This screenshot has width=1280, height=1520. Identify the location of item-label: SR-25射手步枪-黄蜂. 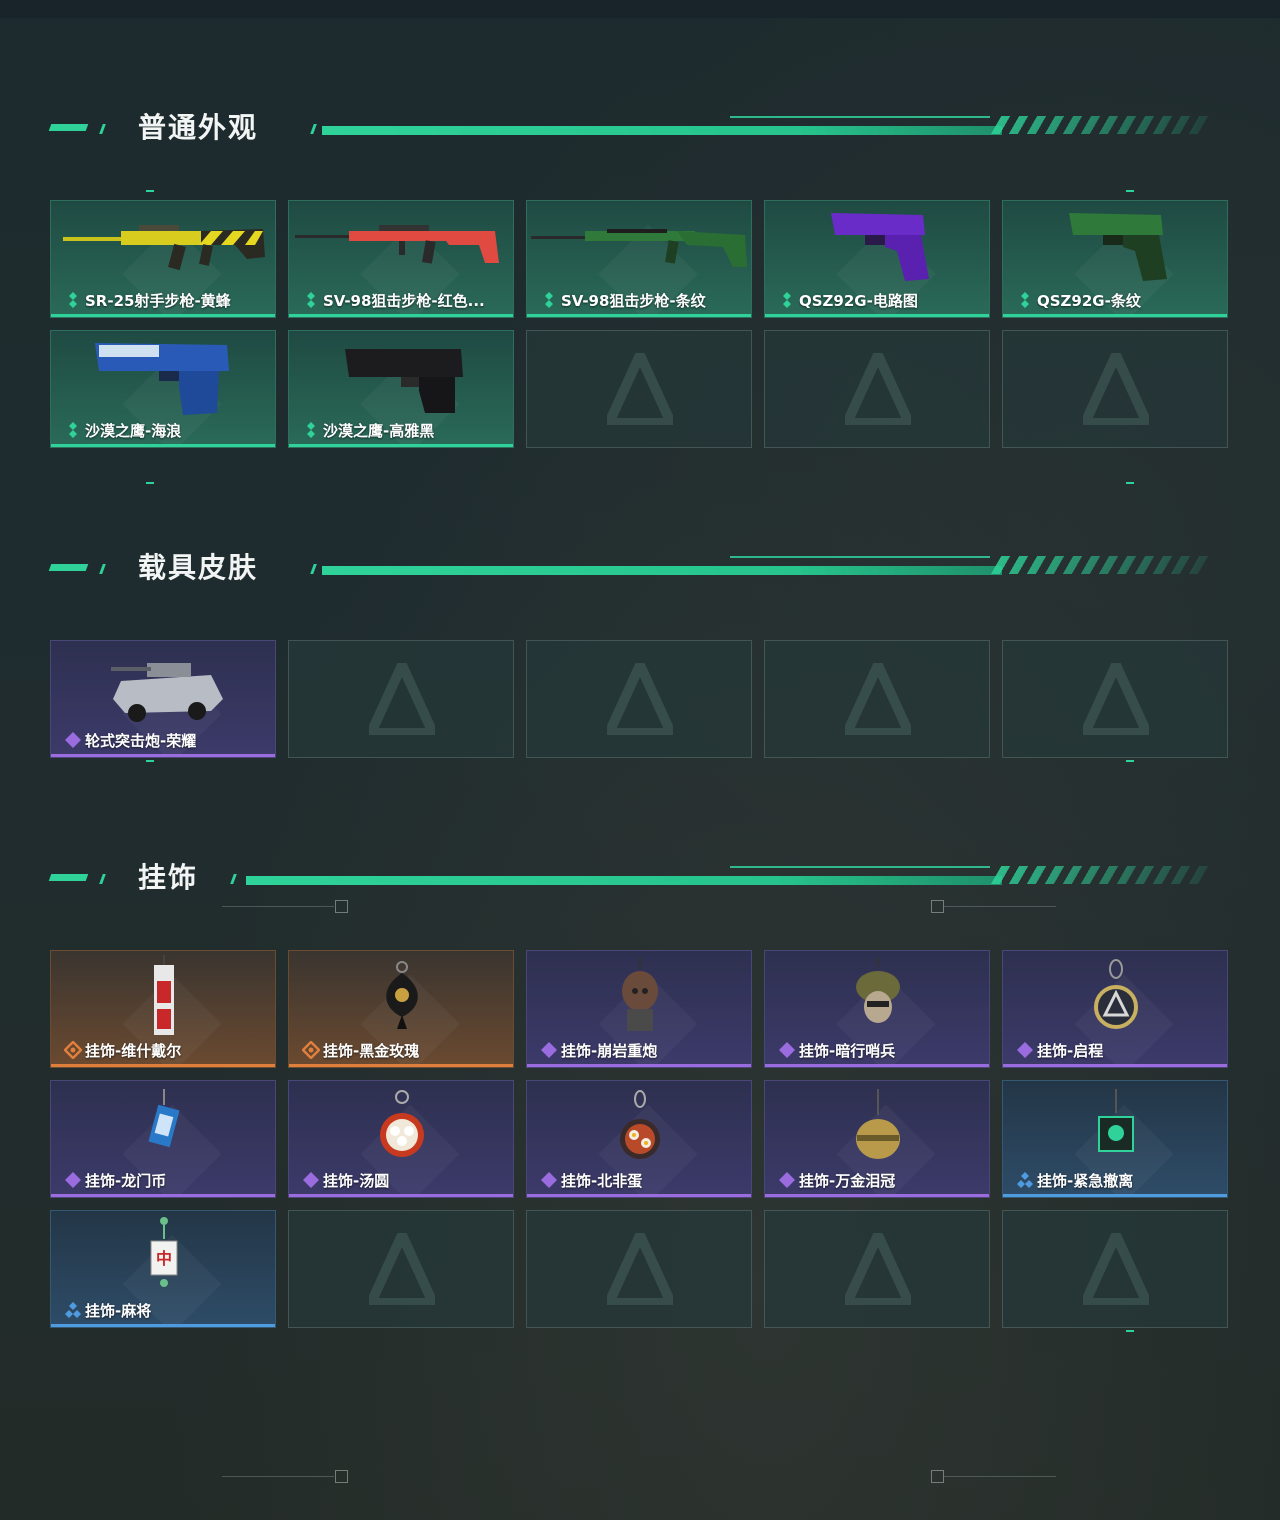
(158, 301).